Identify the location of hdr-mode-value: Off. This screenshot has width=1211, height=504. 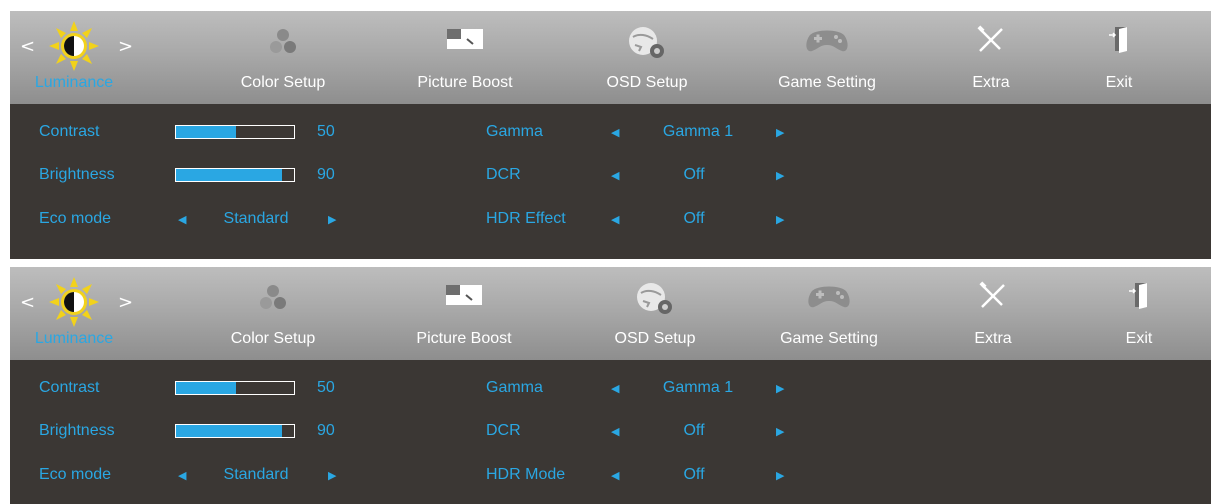
(694, 474).